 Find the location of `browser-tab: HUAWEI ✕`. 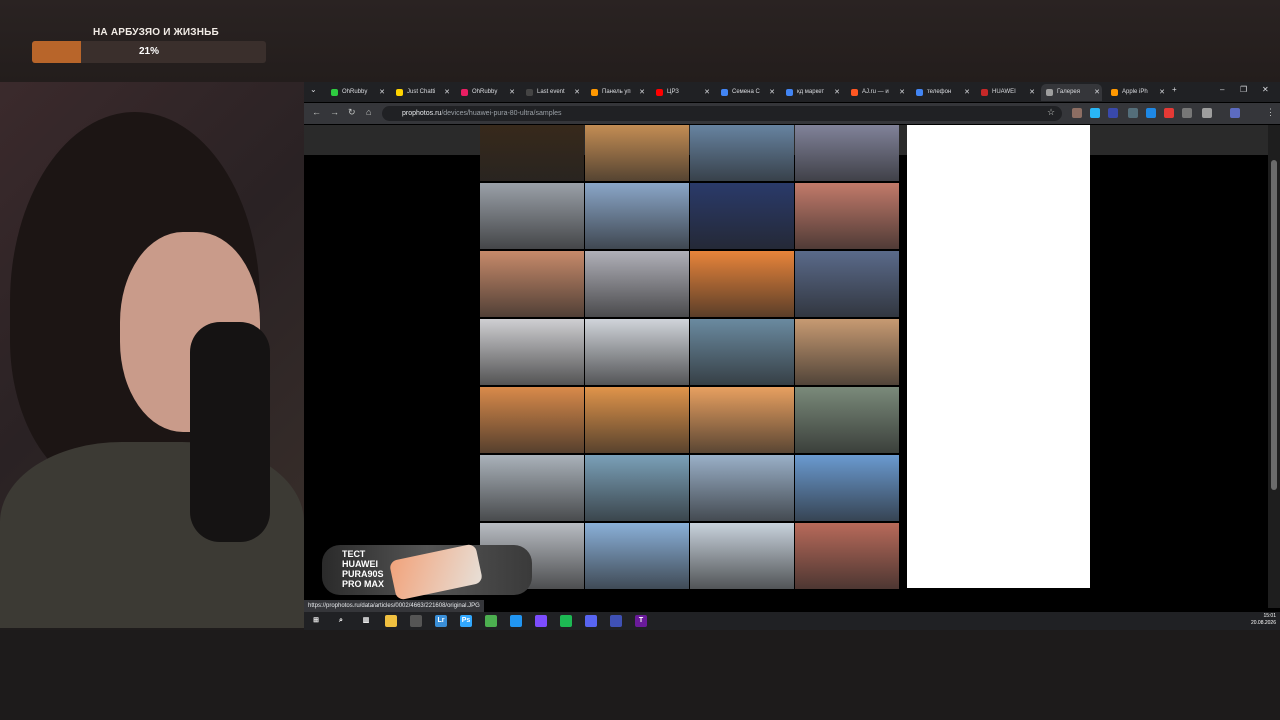

browser-tab: HUAWEI ✕ is located at coordinates (1006, 92).